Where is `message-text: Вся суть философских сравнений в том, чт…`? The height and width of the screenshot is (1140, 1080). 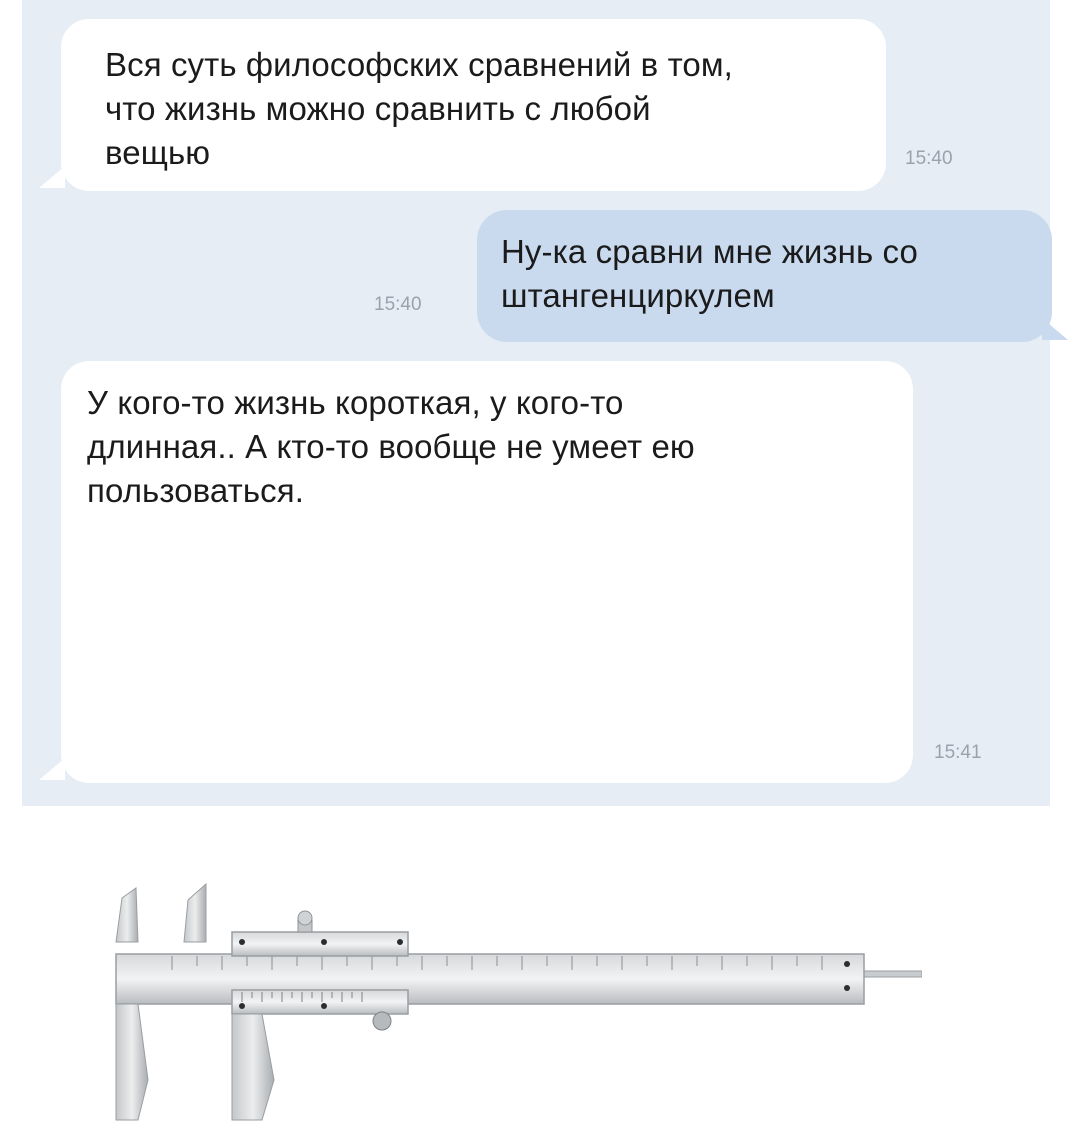 message-text: Вся суть философских сравнений в том, чт… is located at coordinates (419, 108).